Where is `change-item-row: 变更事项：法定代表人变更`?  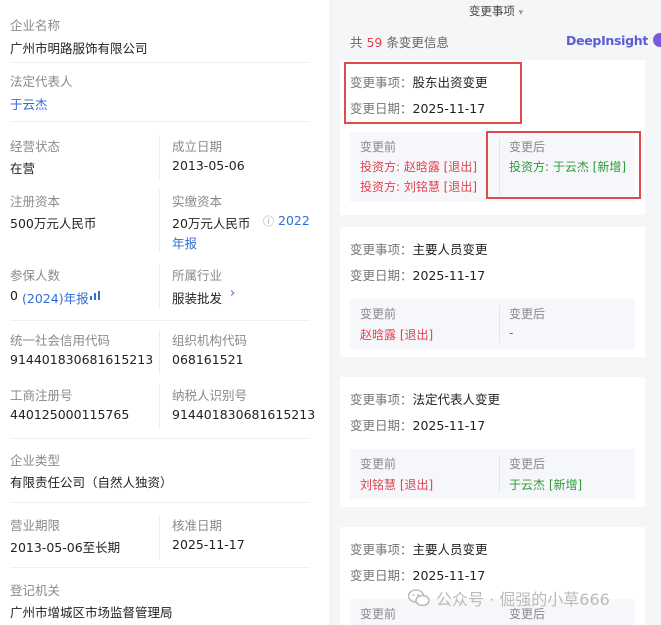
change-item-row: 变更事项：法定代表人变更 is located at coordinates (425, 398).